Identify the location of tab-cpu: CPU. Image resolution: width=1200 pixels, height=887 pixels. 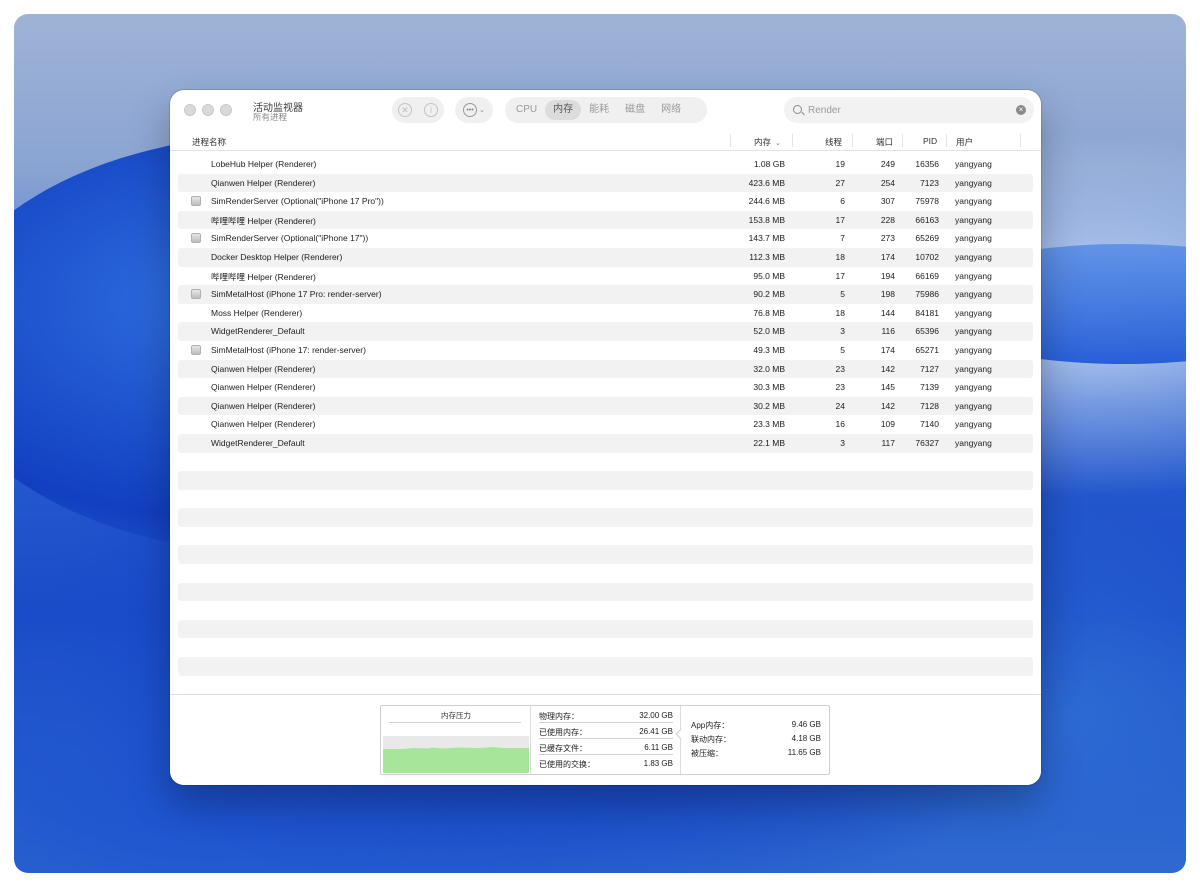
(526, 110).